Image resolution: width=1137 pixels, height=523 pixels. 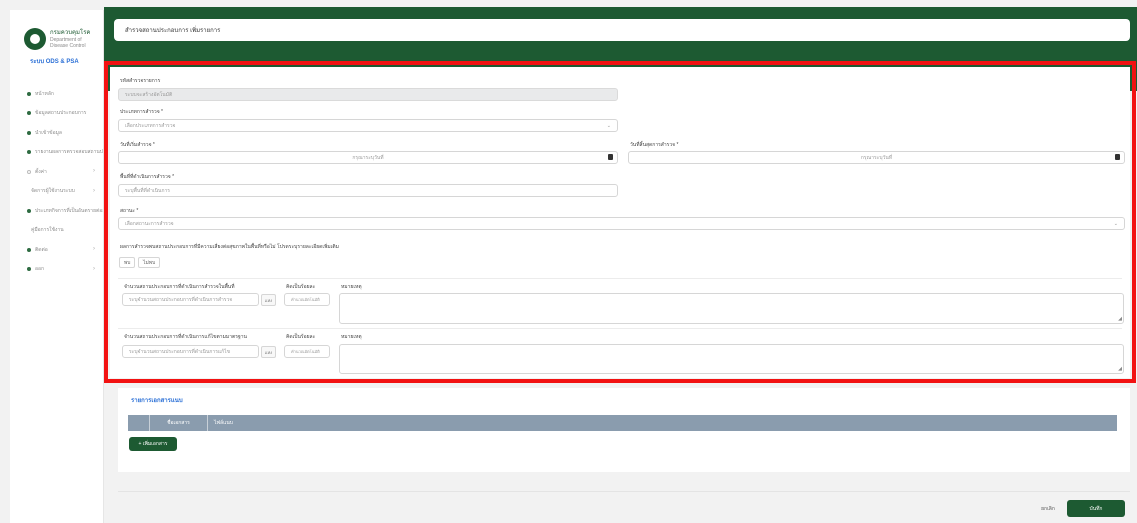 What do you see at coordinates (622, 423) in the screenshot?
I see `documents-table-header: ชื่อเอกสาร ไฟล์แนบ` at bounding box center [622, 423].